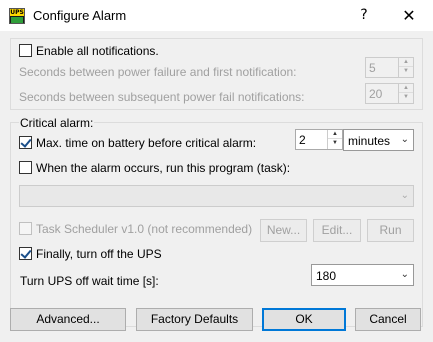 This screenshot has width=433, height=342. I want to click on window-title: Configure Alarm, so click(80, 15).